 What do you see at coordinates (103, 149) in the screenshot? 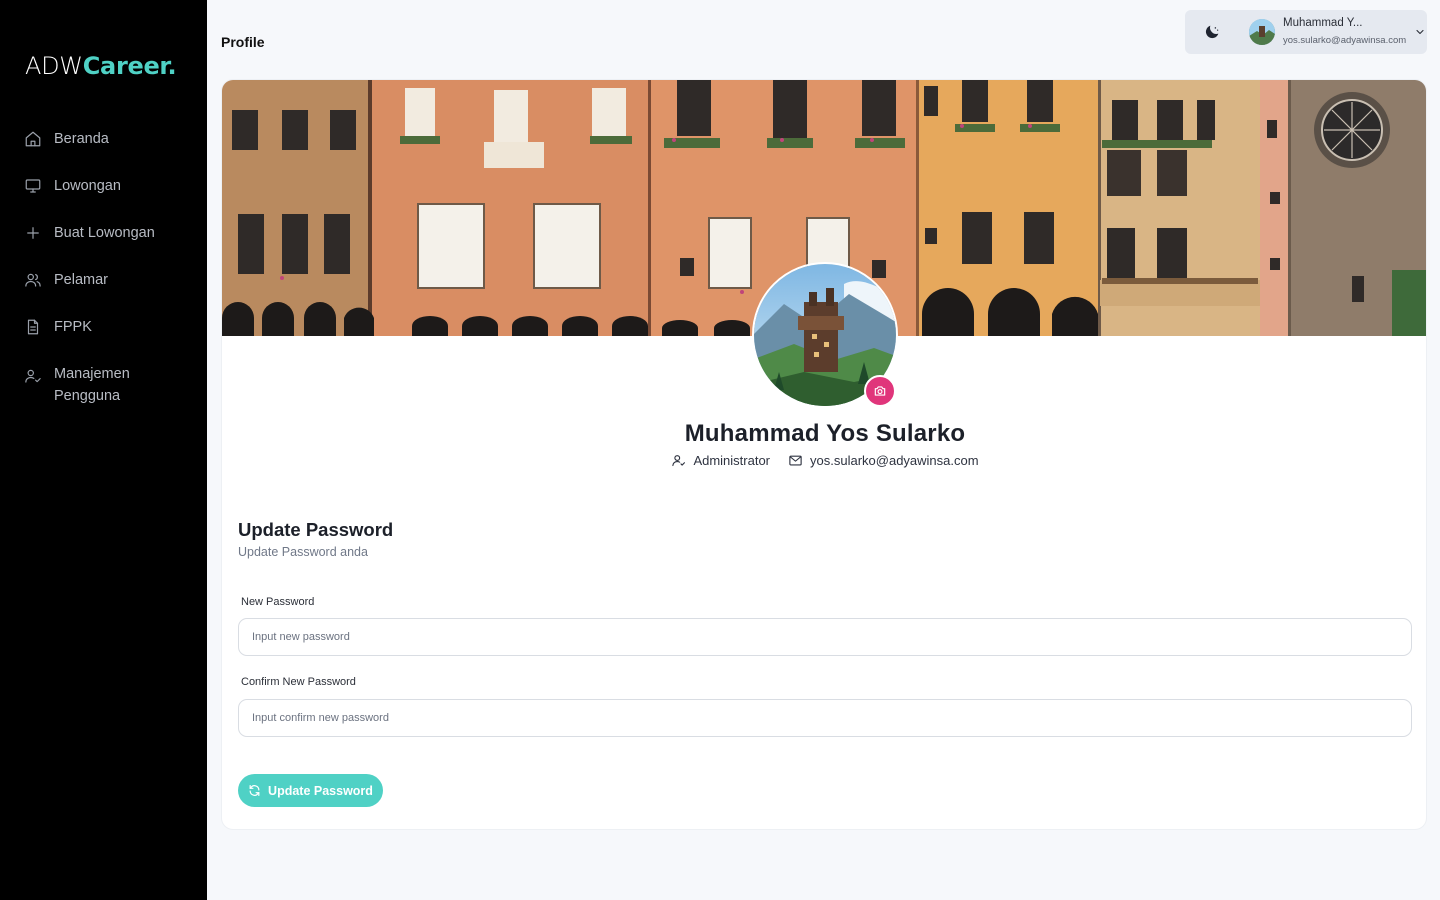
I see `sidebar-item-beranda: Beranda` at bounding box center [103, 149].